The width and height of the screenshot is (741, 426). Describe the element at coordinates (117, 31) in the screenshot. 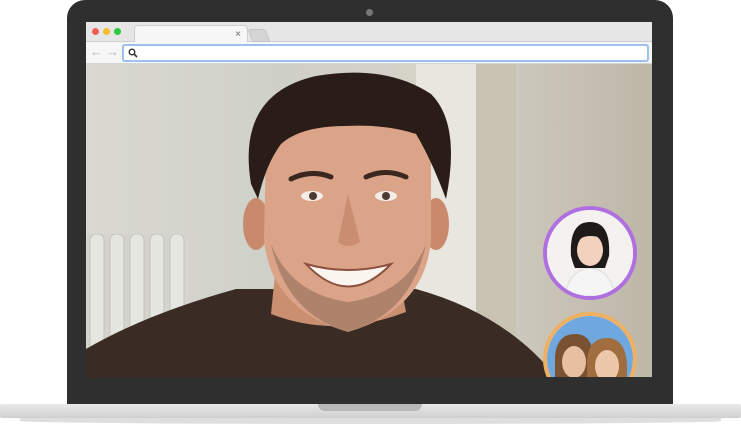

I see `maximize-window-button` at that location.